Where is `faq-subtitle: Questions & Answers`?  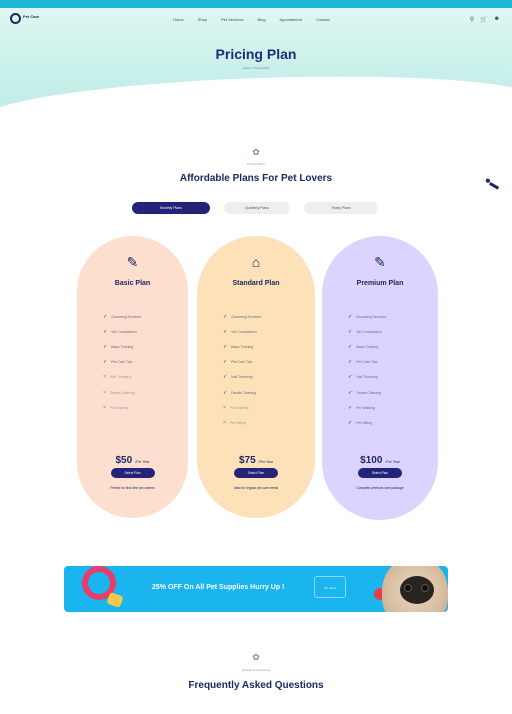 faq-subtitle: Questions & Answers is located at coordinates (256, 670).